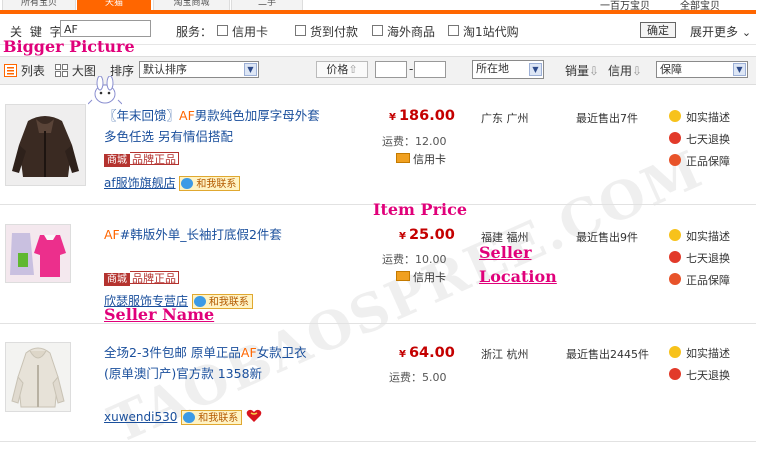 The width and height of the screenshot is (764, 456). What do you see at coordinates (577, 71) in the screenshot?
I see `sales-sort-label: 销量` at bounding box center [577, 71].